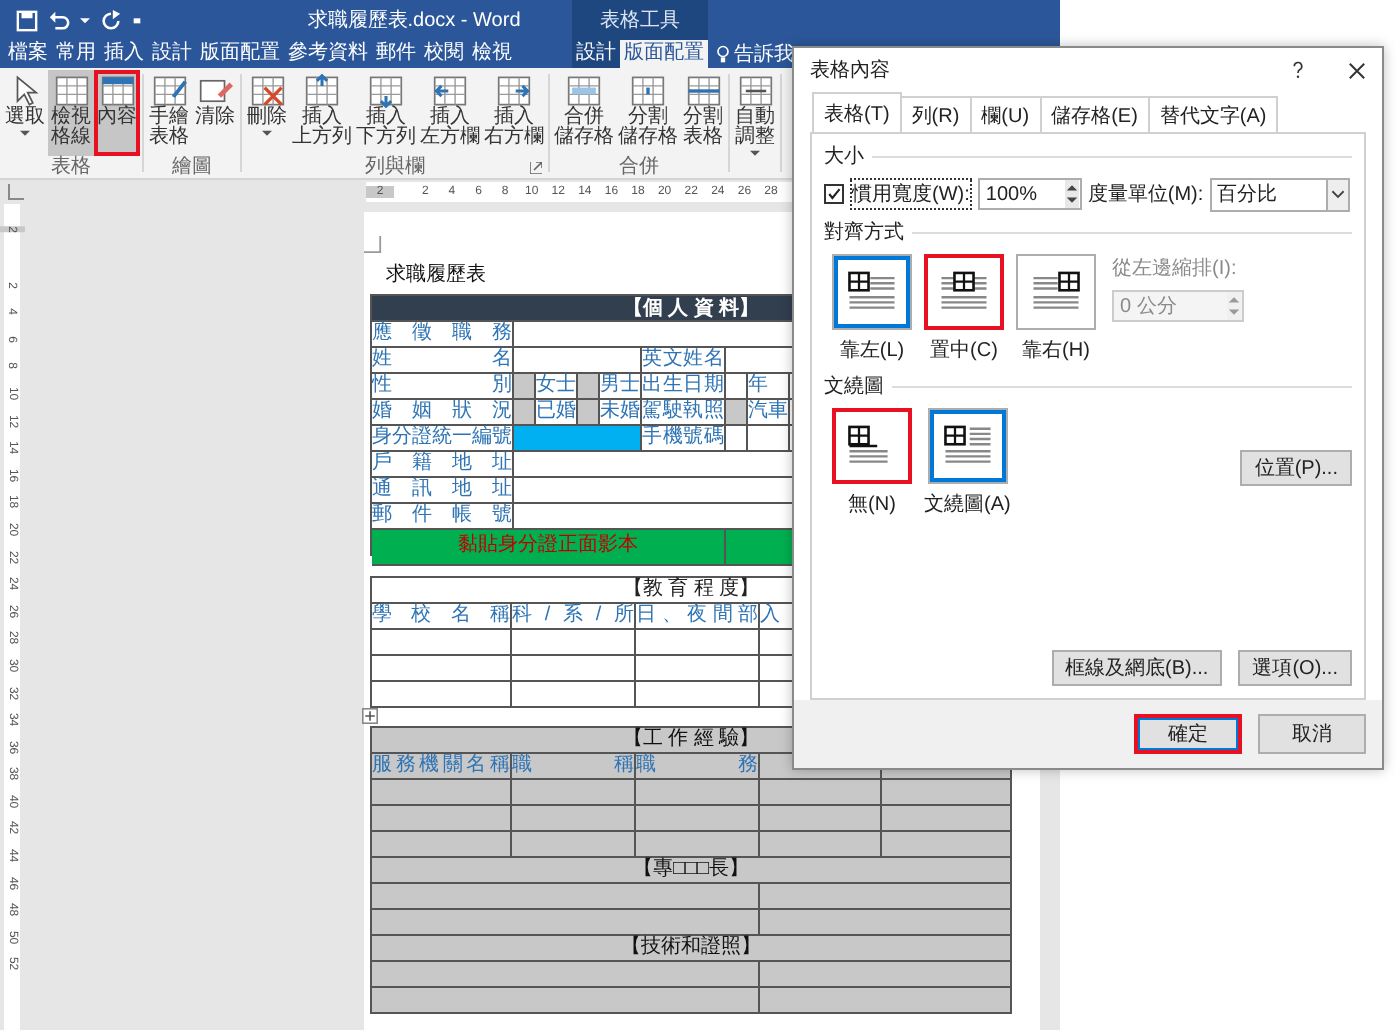 This screenshot has width=1396, height=1030. What do you see at coordinates (59, 20) in the screenshot?
I see `undo-icon` at bounding box center [59, 20].